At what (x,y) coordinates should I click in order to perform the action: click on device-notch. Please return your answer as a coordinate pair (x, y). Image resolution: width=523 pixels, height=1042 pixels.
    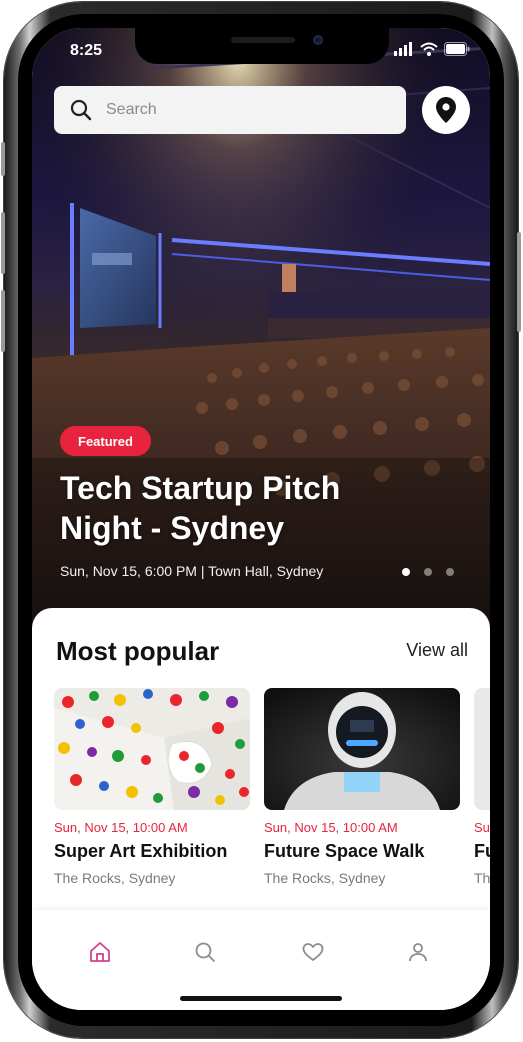
    Looking at the image, I should click on (262, 46).